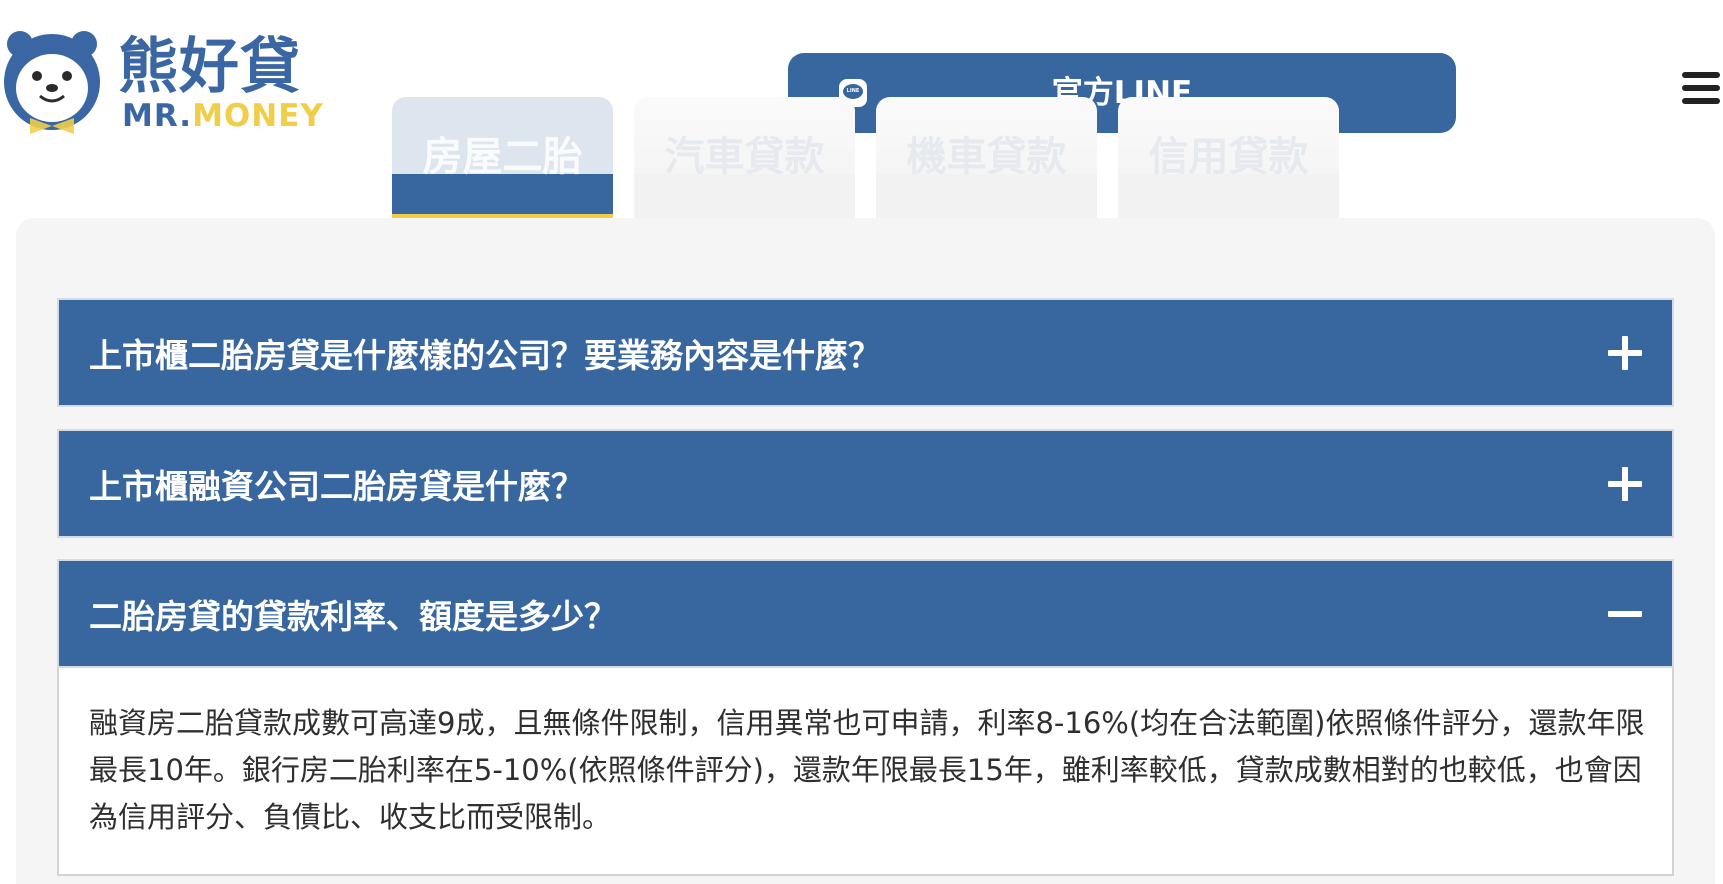 The image size is (1723, 884). I want to click on site-logo: 熊好貸 MR.MONEY, so click(161, 82).